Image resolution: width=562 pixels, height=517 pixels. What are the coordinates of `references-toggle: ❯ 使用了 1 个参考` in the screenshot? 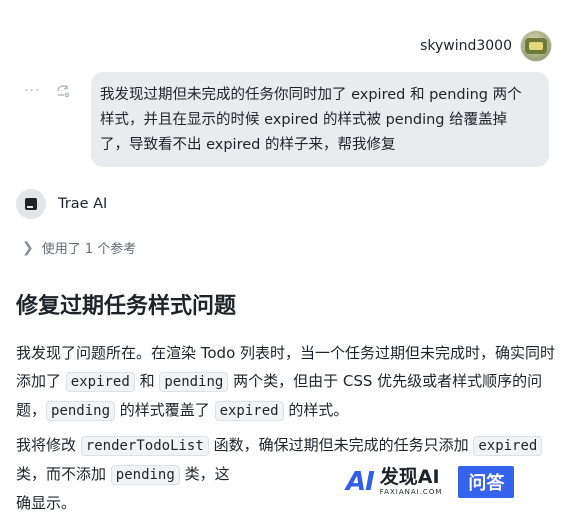 It's located at (79, 248).